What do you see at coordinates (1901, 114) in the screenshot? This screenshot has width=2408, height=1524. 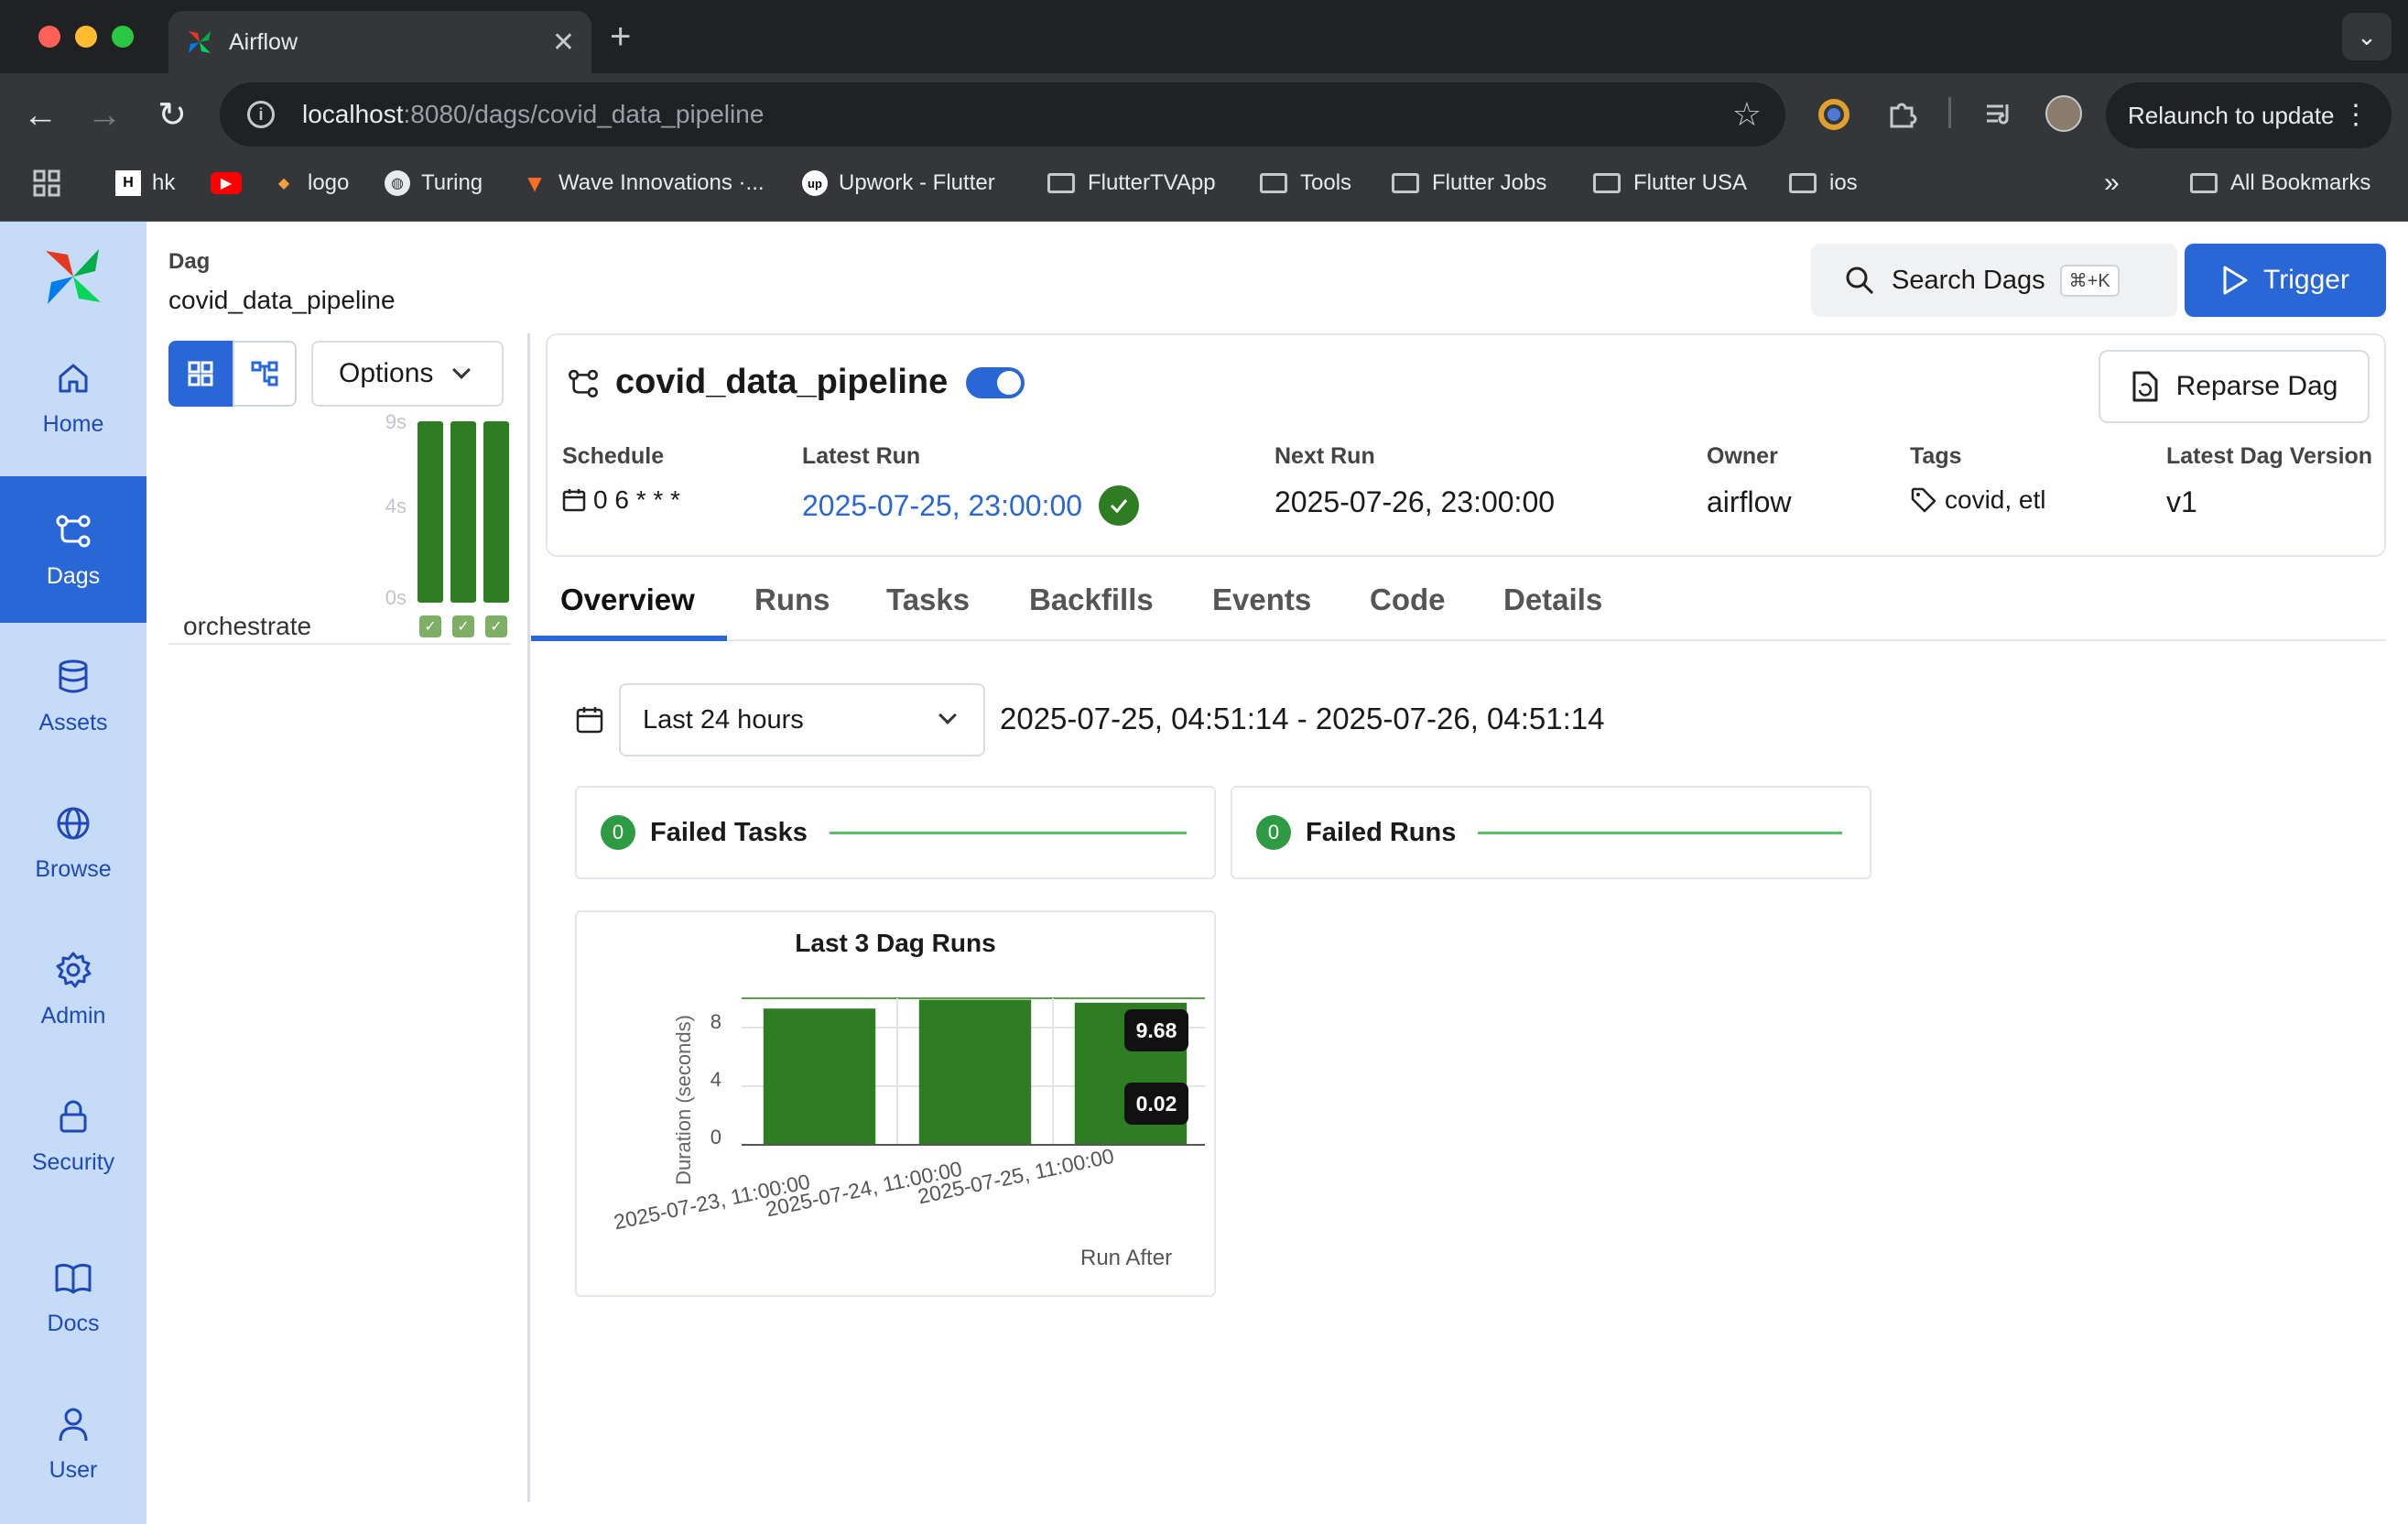 I see `extensions-puzzle-icon` at bounding box center [1901, 114].